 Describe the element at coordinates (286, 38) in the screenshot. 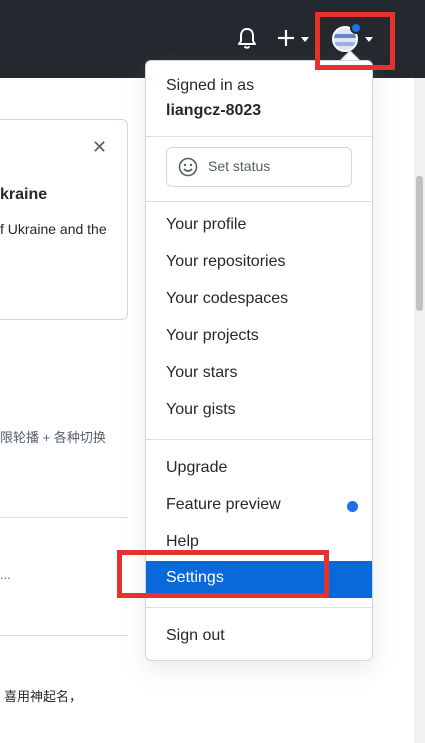

I see `plus-icon` at that location.